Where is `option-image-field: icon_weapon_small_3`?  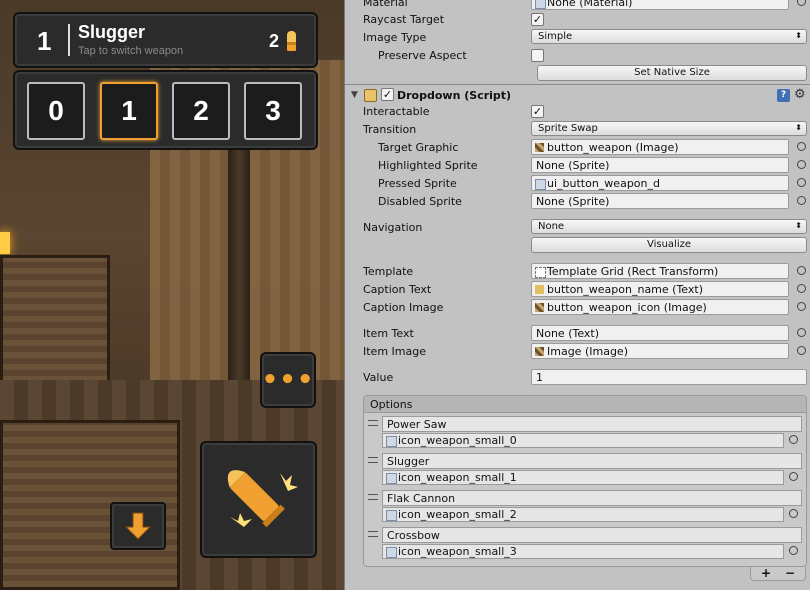
option-image-field: icon_weapon_small_3 is located at coordinates (583, 551).